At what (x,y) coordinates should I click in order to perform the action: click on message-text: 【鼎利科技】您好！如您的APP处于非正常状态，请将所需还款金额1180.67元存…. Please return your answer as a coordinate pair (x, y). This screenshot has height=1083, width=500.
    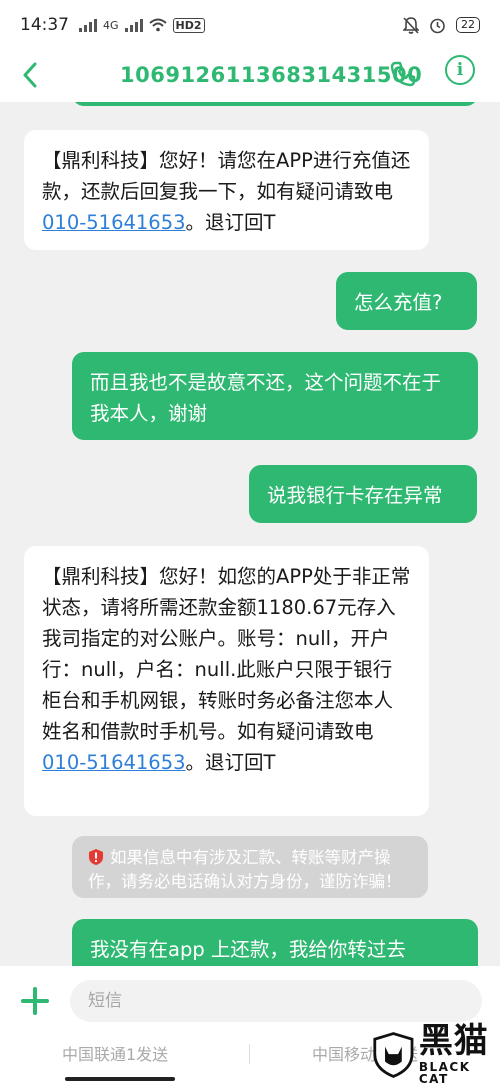
    Looking at the image, I should click on (226, 654).